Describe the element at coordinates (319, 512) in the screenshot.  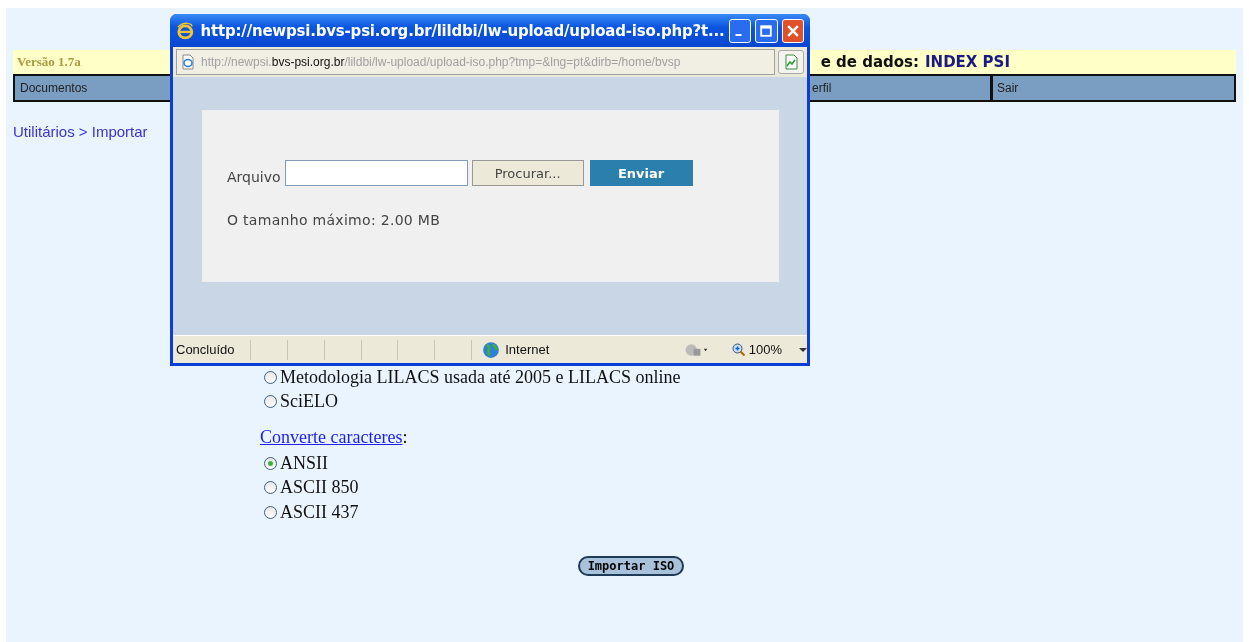
I see `option-label: ASCII 437` at that location.